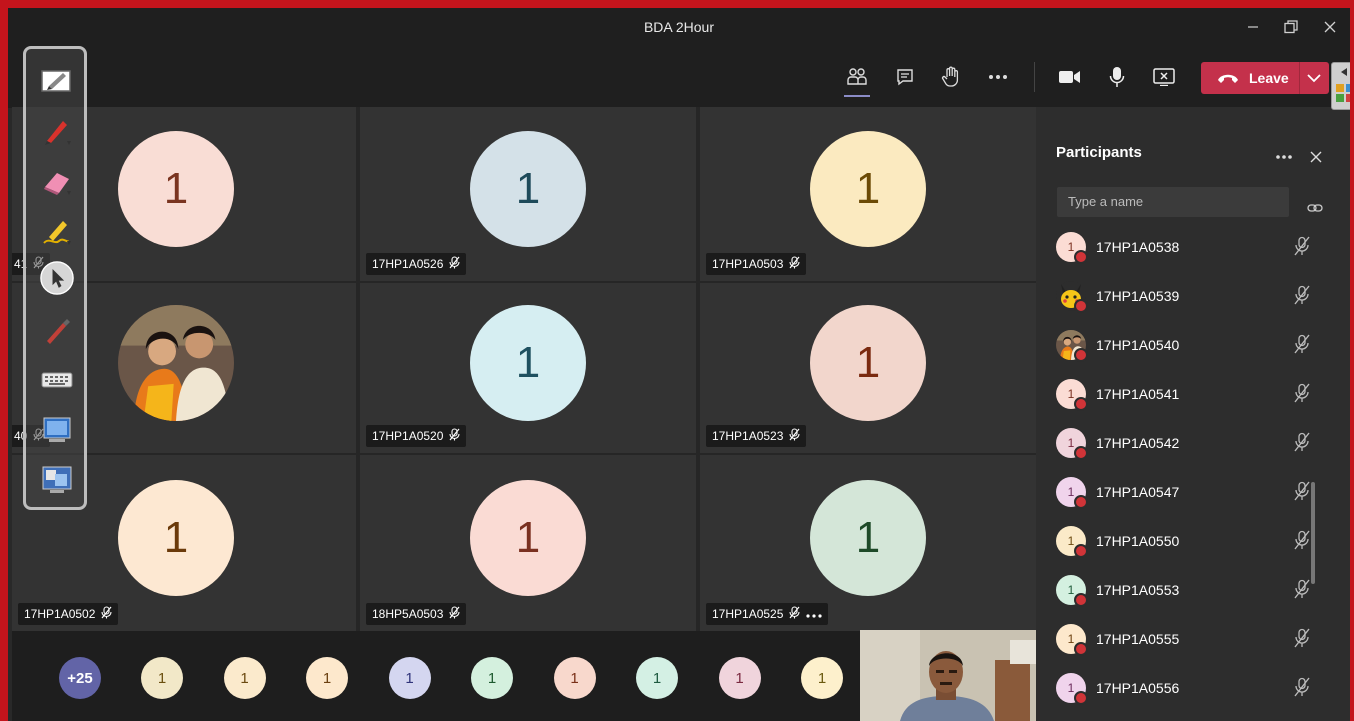  I want to click on highlighter-tool-button, so click(57, 231).